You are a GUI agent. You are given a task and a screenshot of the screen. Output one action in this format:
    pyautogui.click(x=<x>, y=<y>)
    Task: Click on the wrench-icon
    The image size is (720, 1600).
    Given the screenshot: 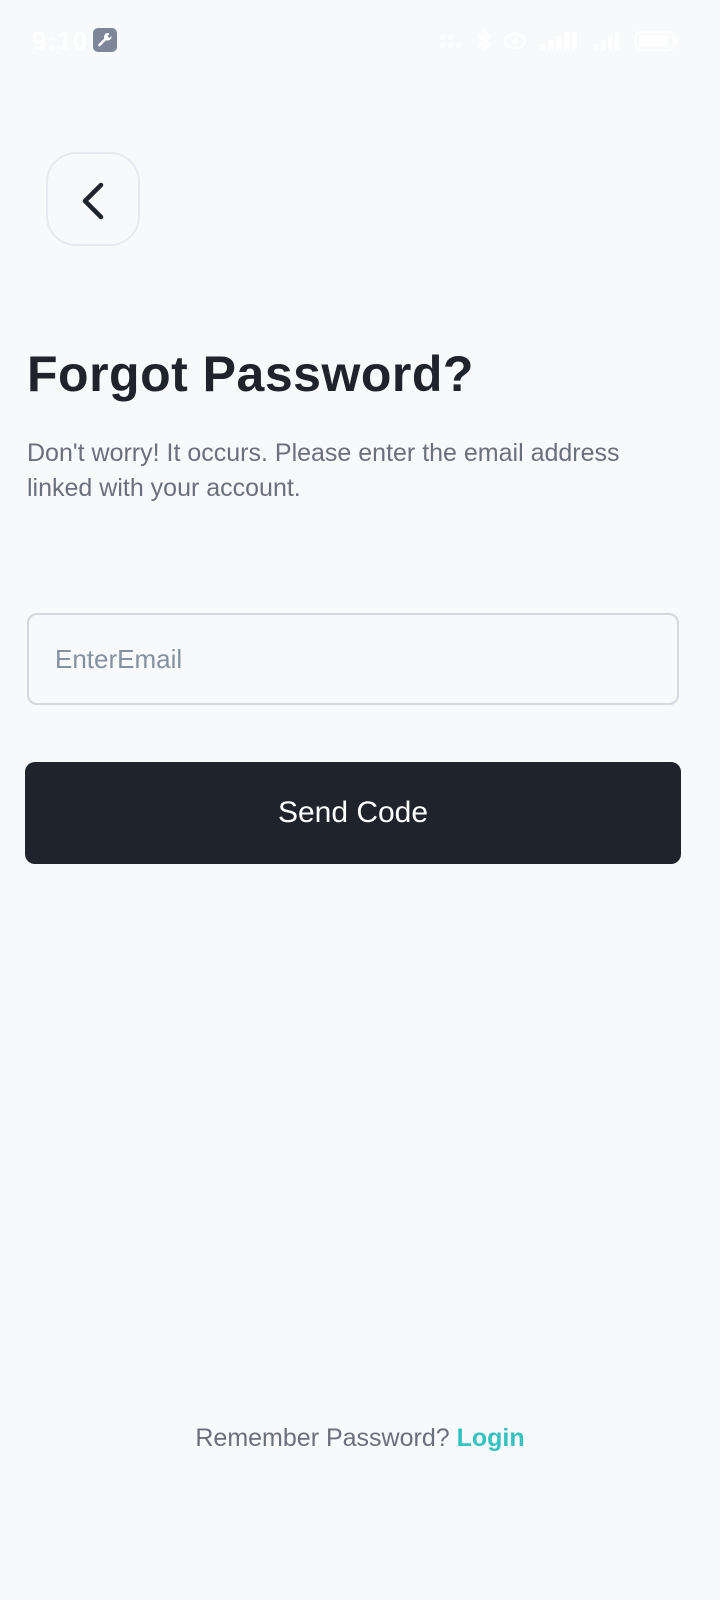 What is the action you would take?
    pyautogui.click(x=105, y=40)
    